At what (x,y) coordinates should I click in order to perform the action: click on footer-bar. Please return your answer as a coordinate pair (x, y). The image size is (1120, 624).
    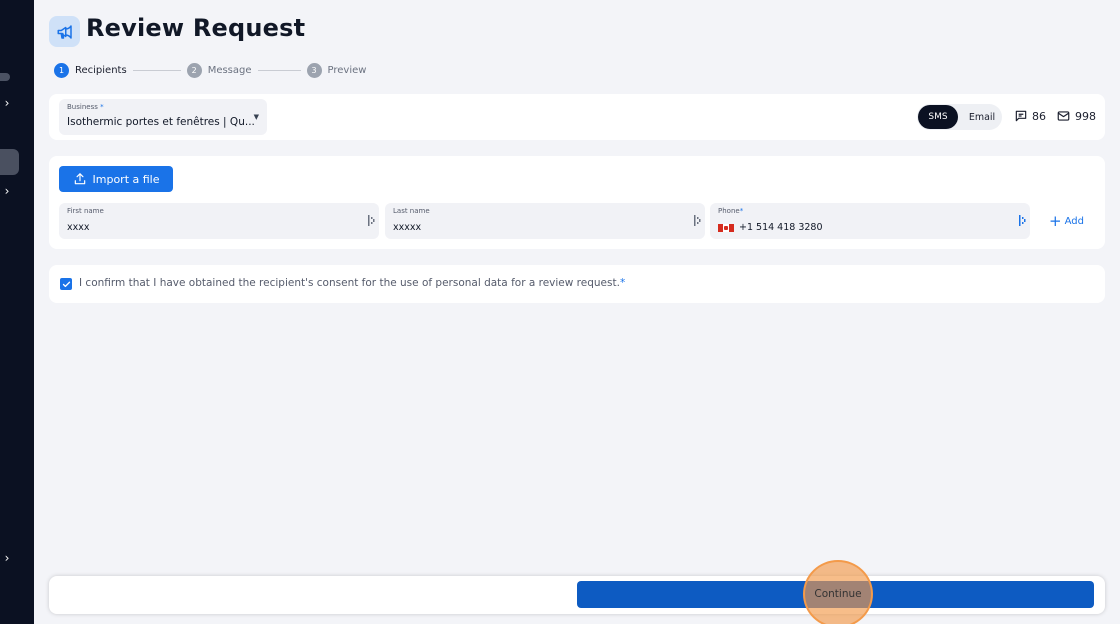
    Looking at the image, I should click on (577, 595).